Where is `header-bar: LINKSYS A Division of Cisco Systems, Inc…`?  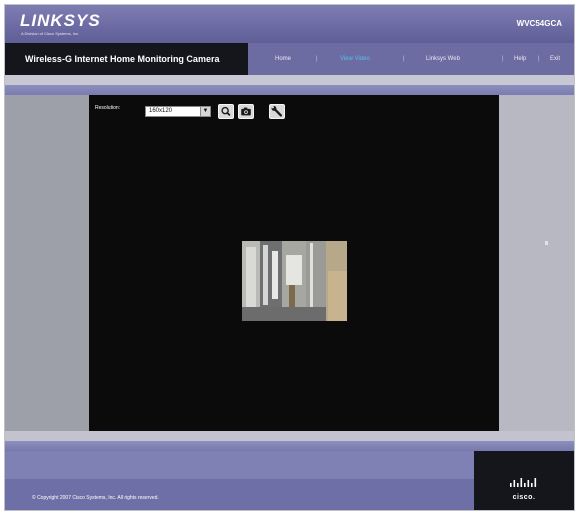
header-bar: LINKSYS A Division of Cisco Systems, Inc… is located at coordinates (289, 24).